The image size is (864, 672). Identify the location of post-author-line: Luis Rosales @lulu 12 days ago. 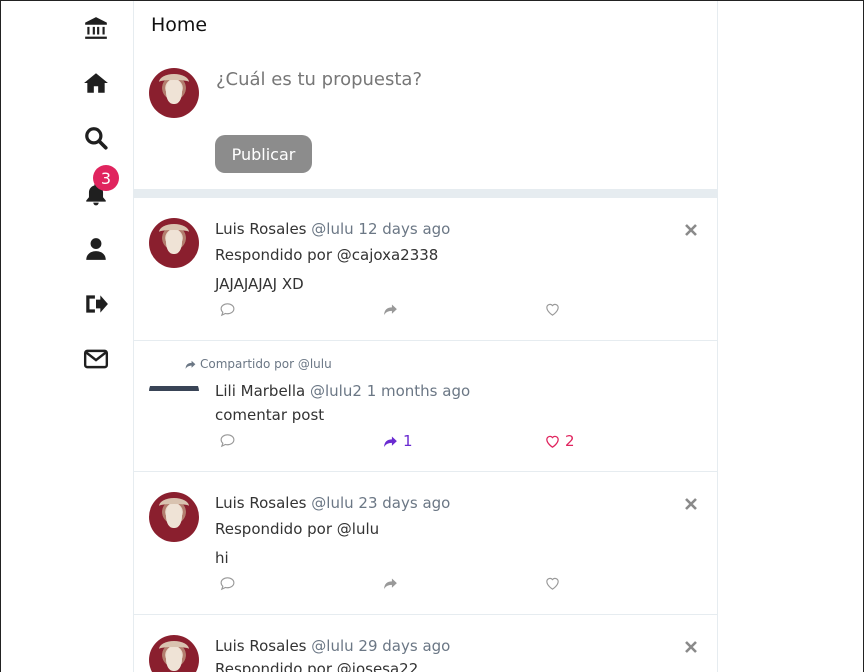
(332, 229).